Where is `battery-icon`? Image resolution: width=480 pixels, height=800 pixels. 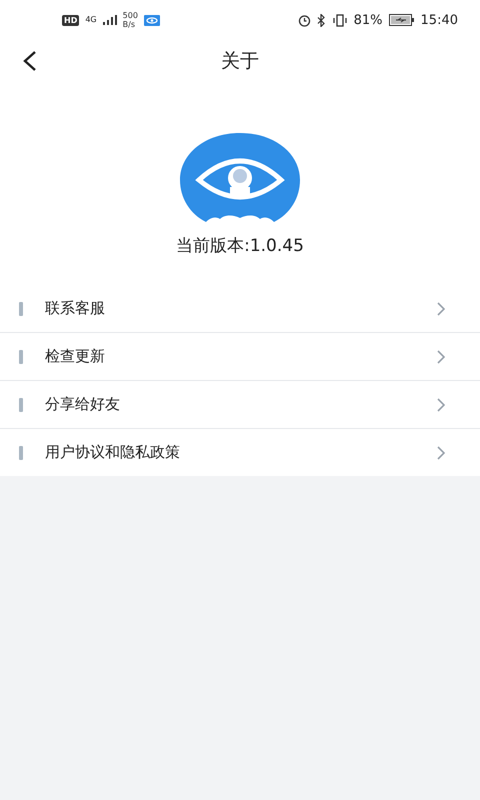 battery-icon is located at coordinates (401, 20).